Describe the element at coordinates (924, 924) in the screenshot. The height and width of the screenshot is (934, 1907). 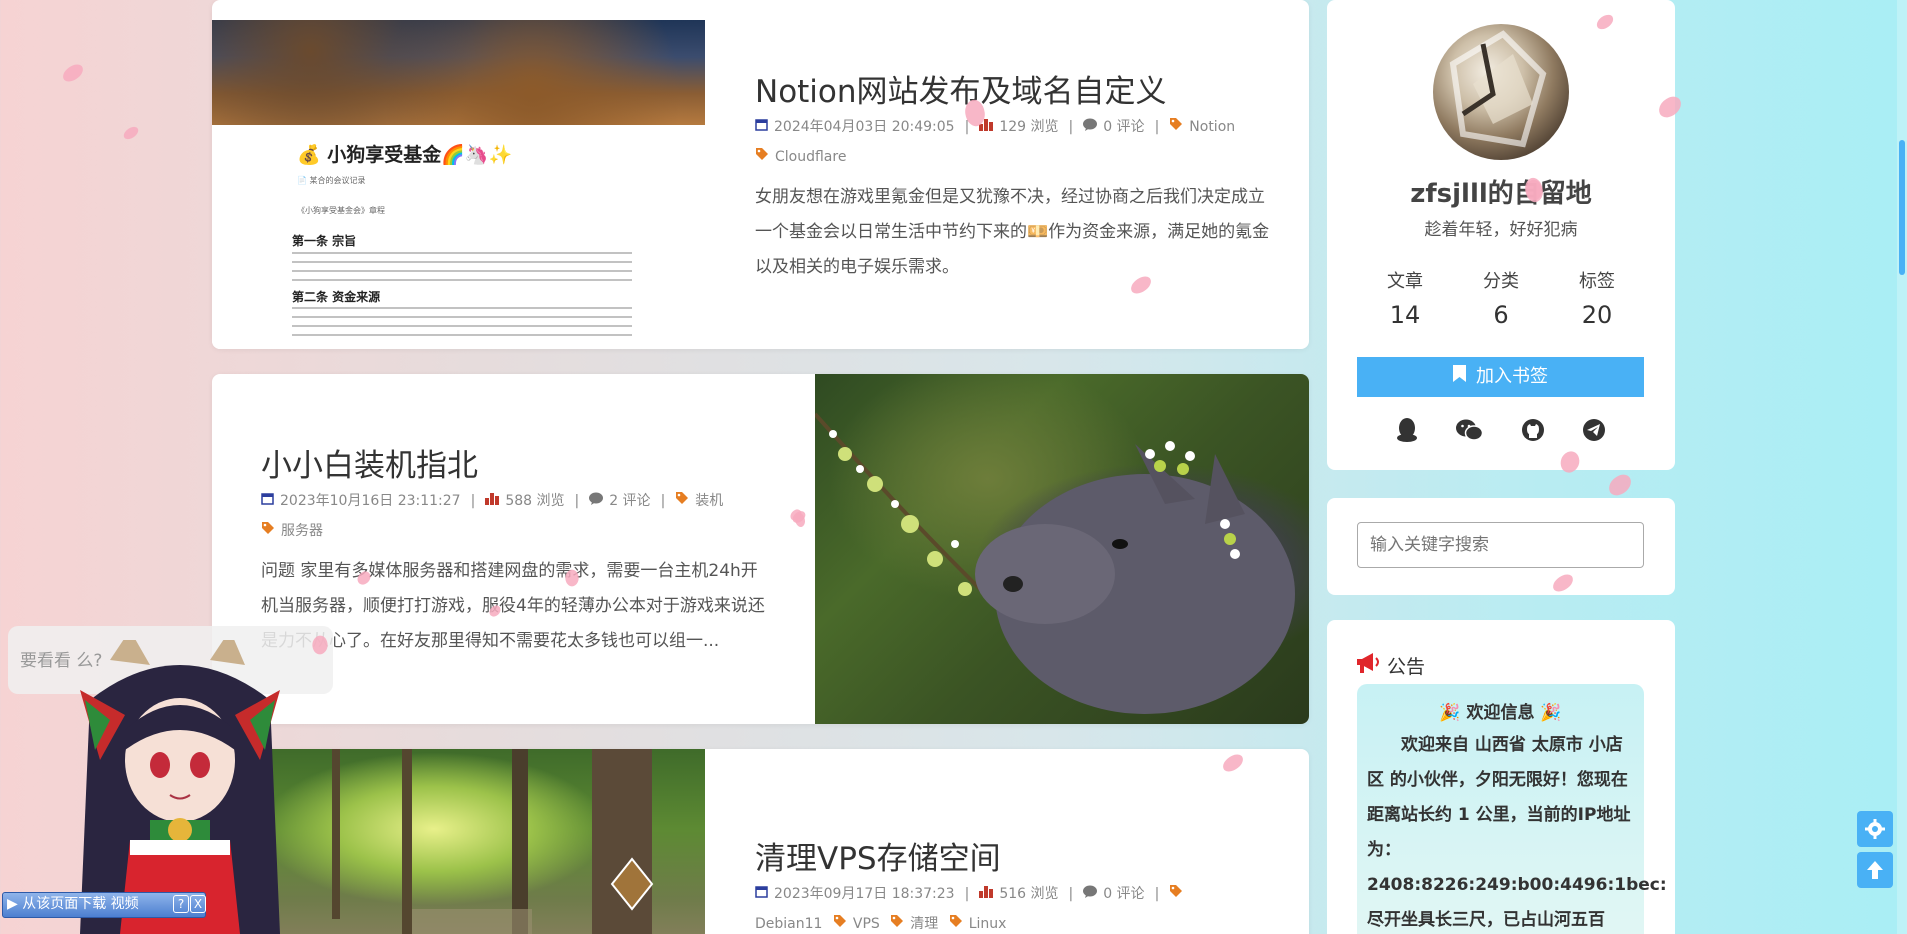
I see `post-tag-cleanup: 清理` at that location.